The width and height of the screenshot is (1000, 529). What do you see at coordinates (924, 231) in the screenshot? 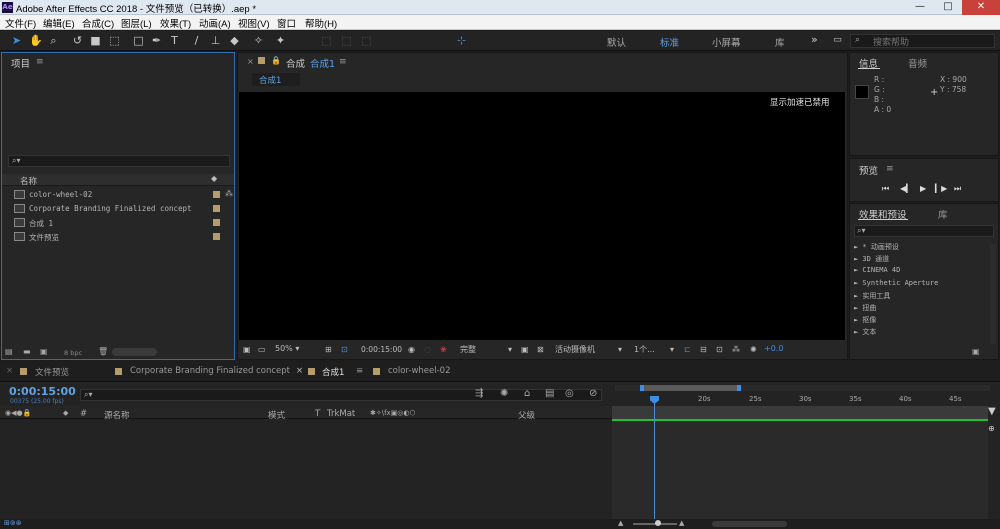
I see `effects-search-input: ⌕▾` at bounding box center [924, 231].